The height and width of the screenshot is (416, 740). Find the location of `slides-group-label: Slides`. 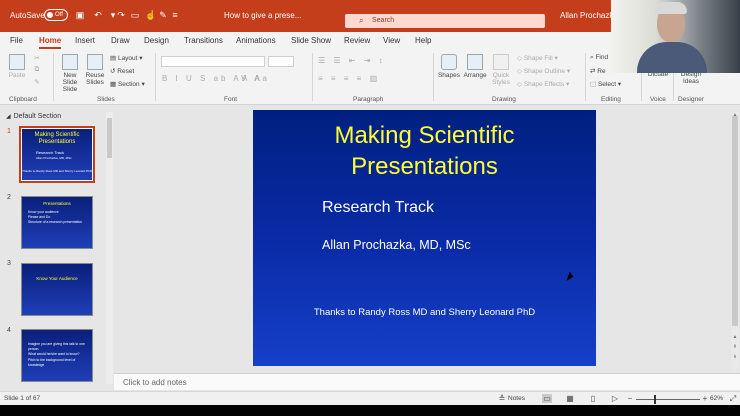

slides-group-label: Slides is located at coordinates (106, 99).